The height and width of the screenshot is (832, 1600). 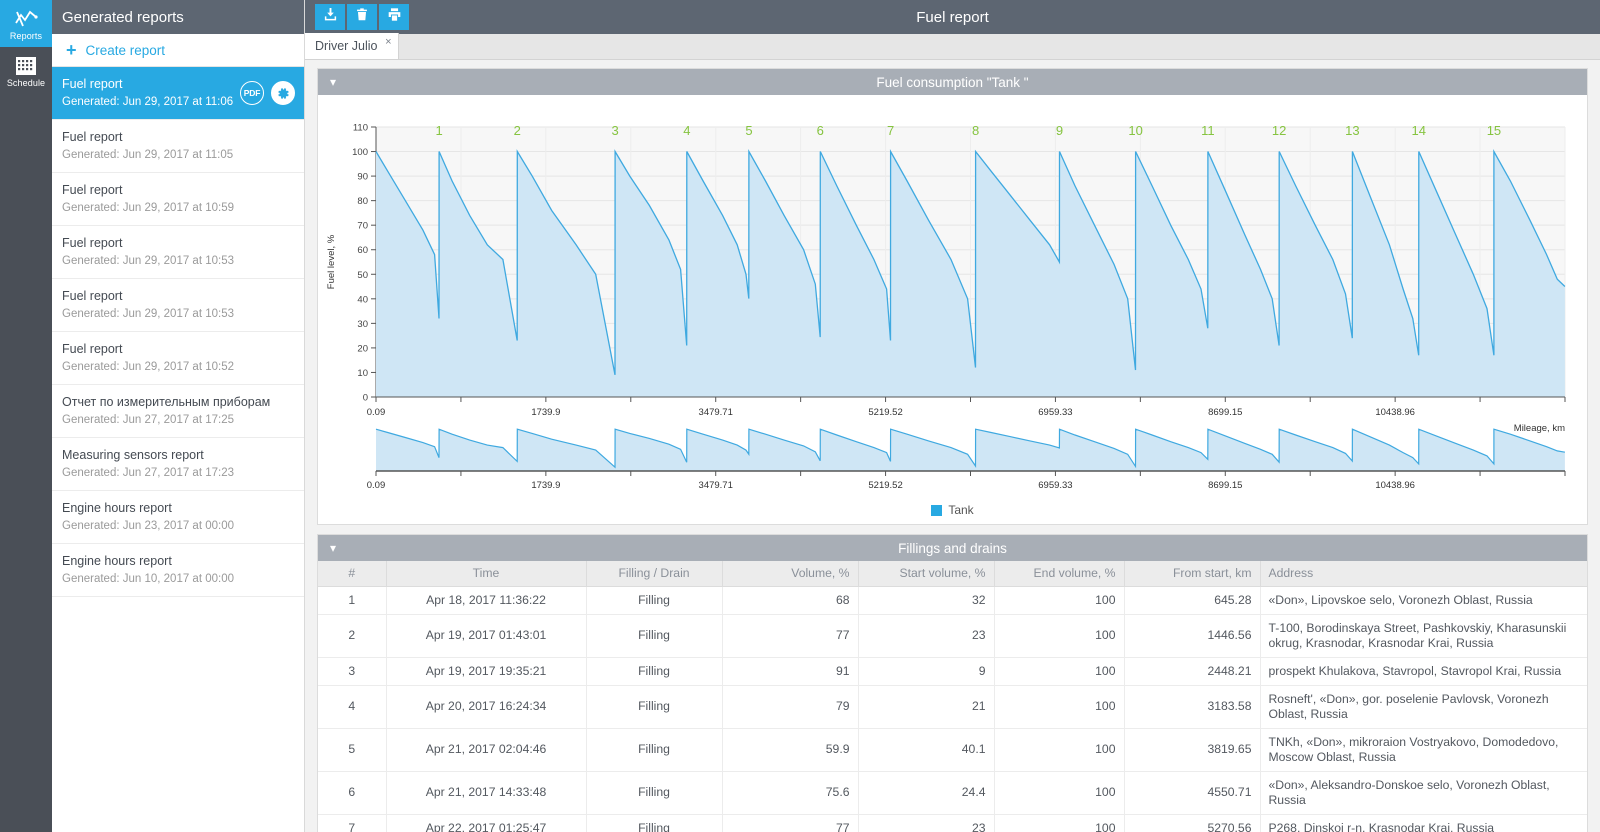 What do you see at coordinates (352, 574) in the screenshot?
I see `column-header-number: #` at bounding box center [352, 574].